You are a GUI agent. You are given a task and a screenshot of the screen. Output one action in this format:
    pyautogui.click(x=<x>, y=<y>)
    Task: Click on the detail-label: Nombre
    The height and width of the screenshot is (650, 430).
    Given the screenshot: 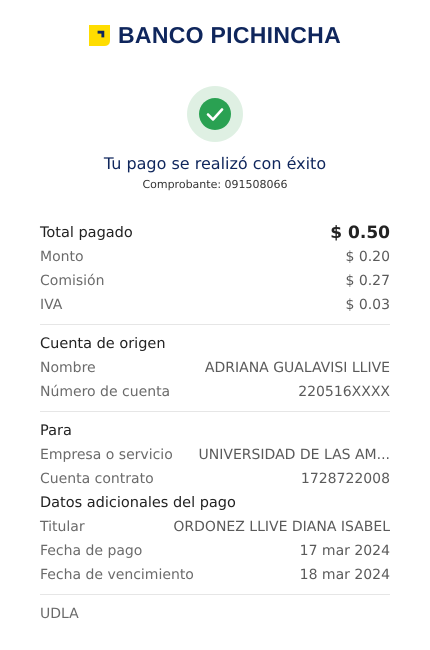 What is the action you would take?
    pyautogui.click(x=68, y=368)
    